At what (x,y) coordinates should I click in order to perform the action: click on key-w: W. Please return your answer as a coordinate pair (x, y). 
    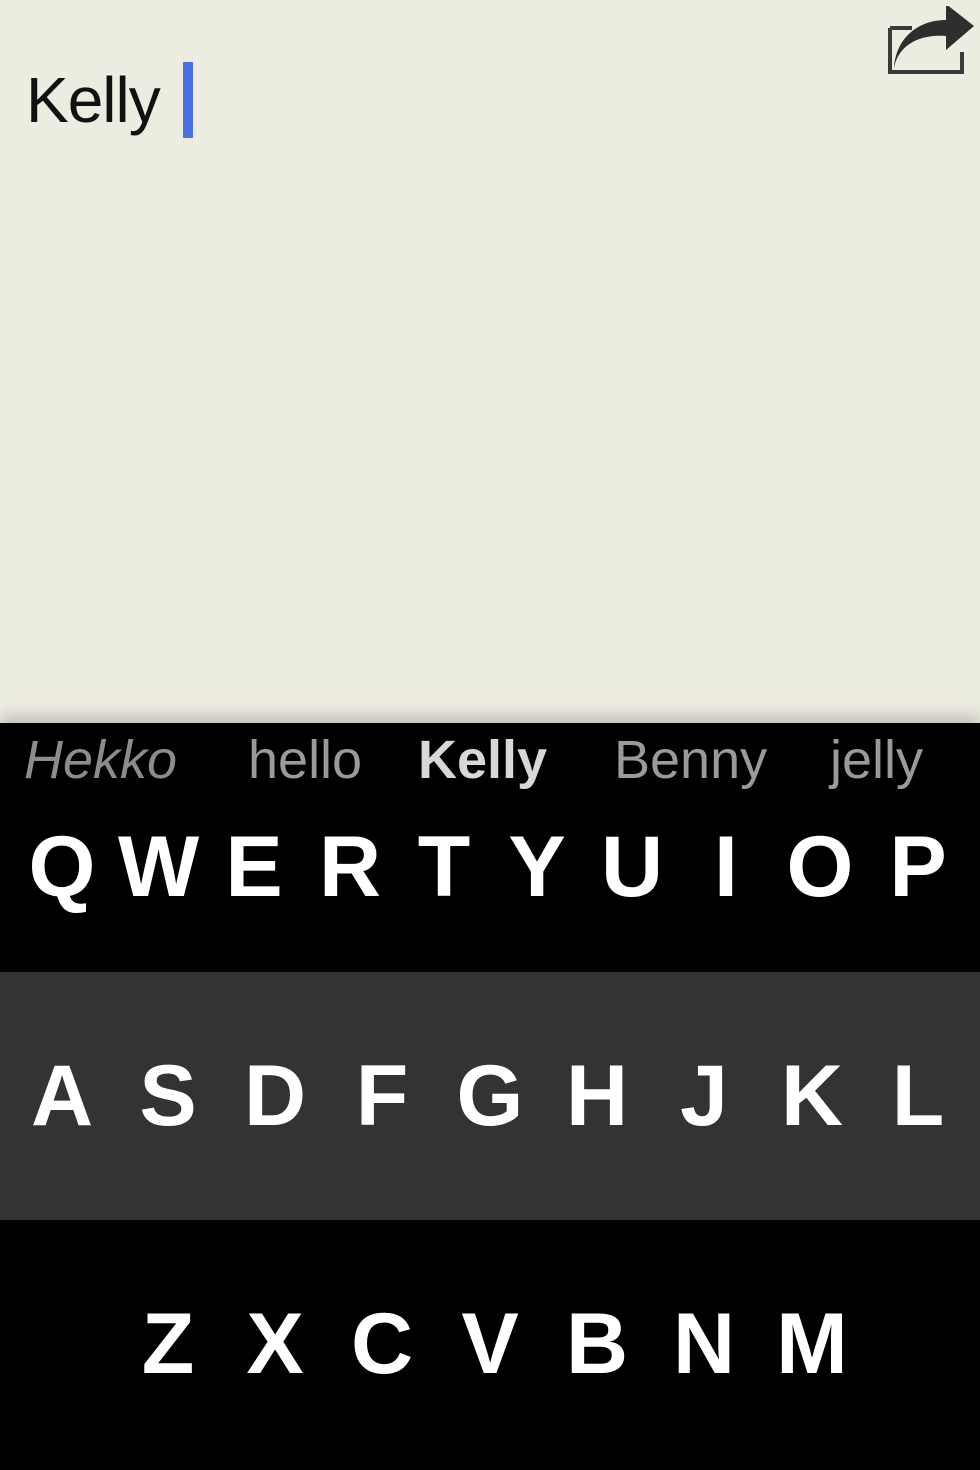
    Looking at the image, I should click on (158, 867).